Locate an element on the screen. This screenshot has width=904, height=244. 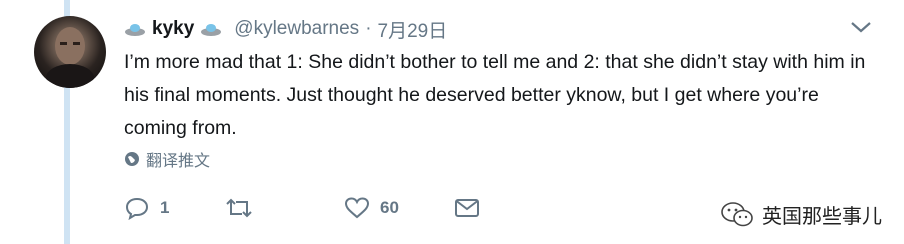
globe-icon is located at coordinates (132, 159).